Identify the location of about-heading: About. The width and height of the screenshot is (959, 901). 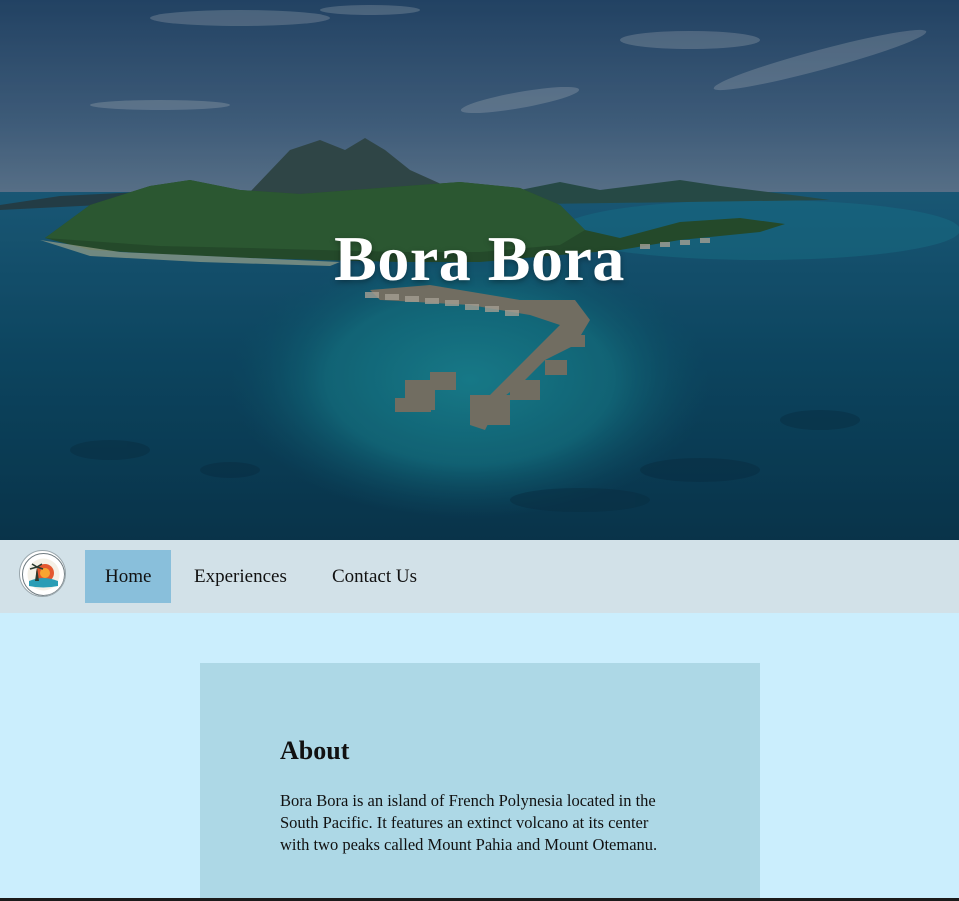
(315, 750).